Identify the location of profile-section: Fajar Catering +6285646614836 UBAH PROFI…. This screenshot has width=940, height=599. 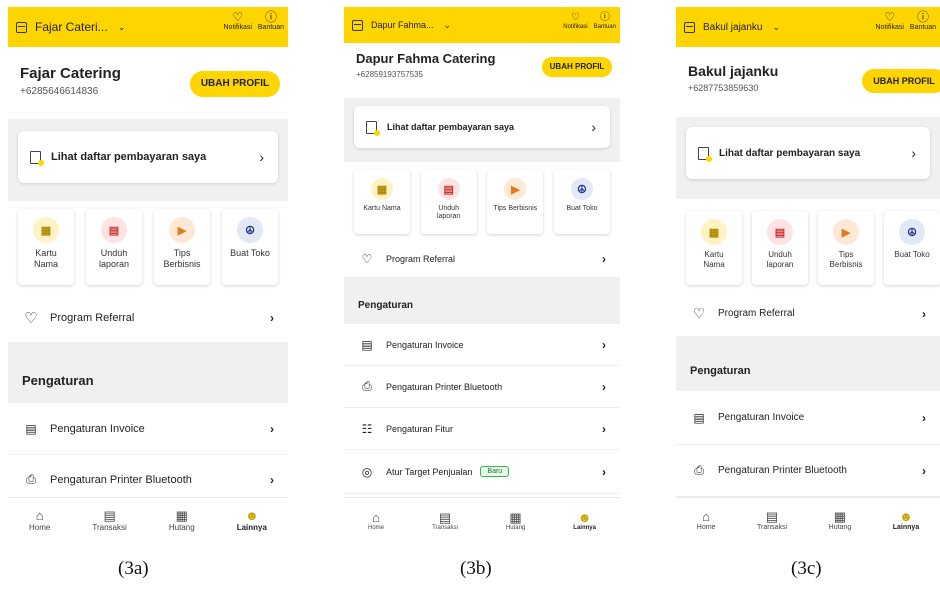
(148, 83).